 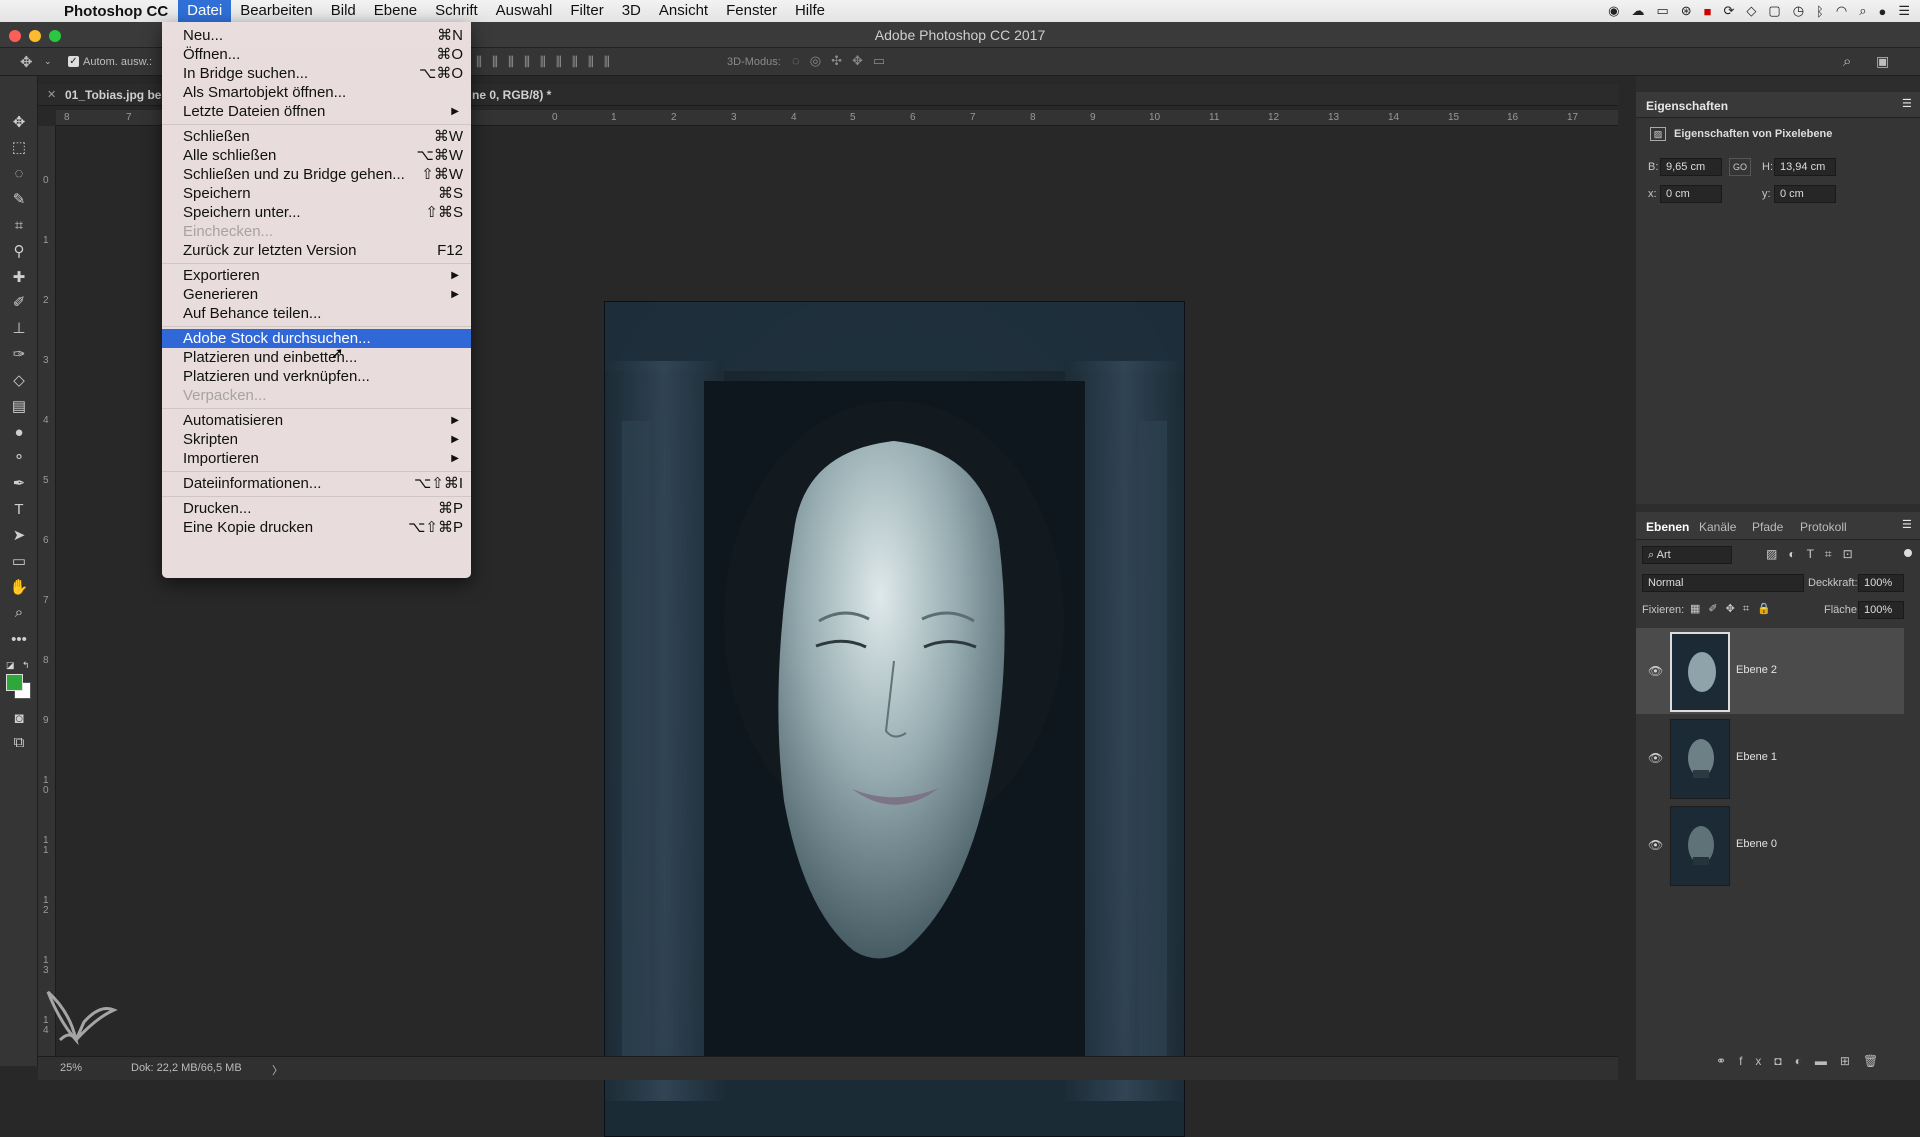 I want to click on type-tool-icon: T, so click(x=19, y=510).